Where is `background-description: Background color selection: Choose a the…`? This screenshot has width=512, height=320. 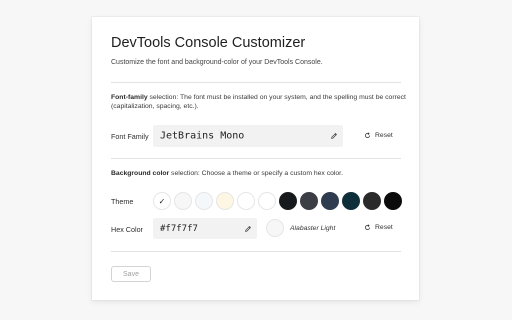
background-description: Background color selection: Choose a the… is located at coordinates (261, 173).